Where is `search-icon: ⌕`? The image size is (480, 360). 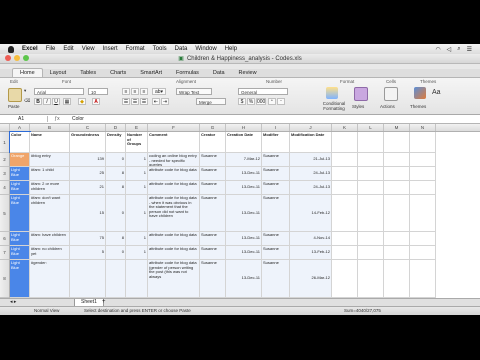
search-icon: ⌕ is located at coordinates (458, 49).